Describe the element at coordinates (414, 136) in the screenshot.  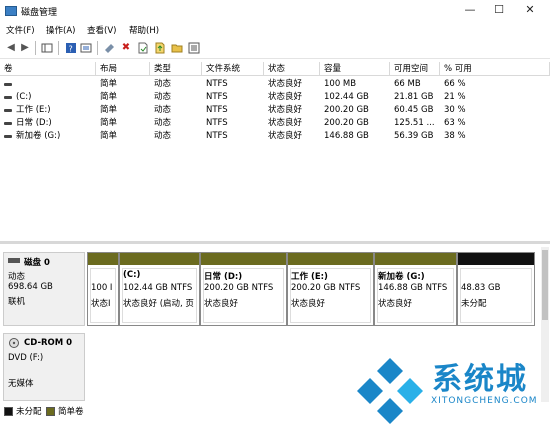
I see `cell-free-space: 56.39 GB` at that location.